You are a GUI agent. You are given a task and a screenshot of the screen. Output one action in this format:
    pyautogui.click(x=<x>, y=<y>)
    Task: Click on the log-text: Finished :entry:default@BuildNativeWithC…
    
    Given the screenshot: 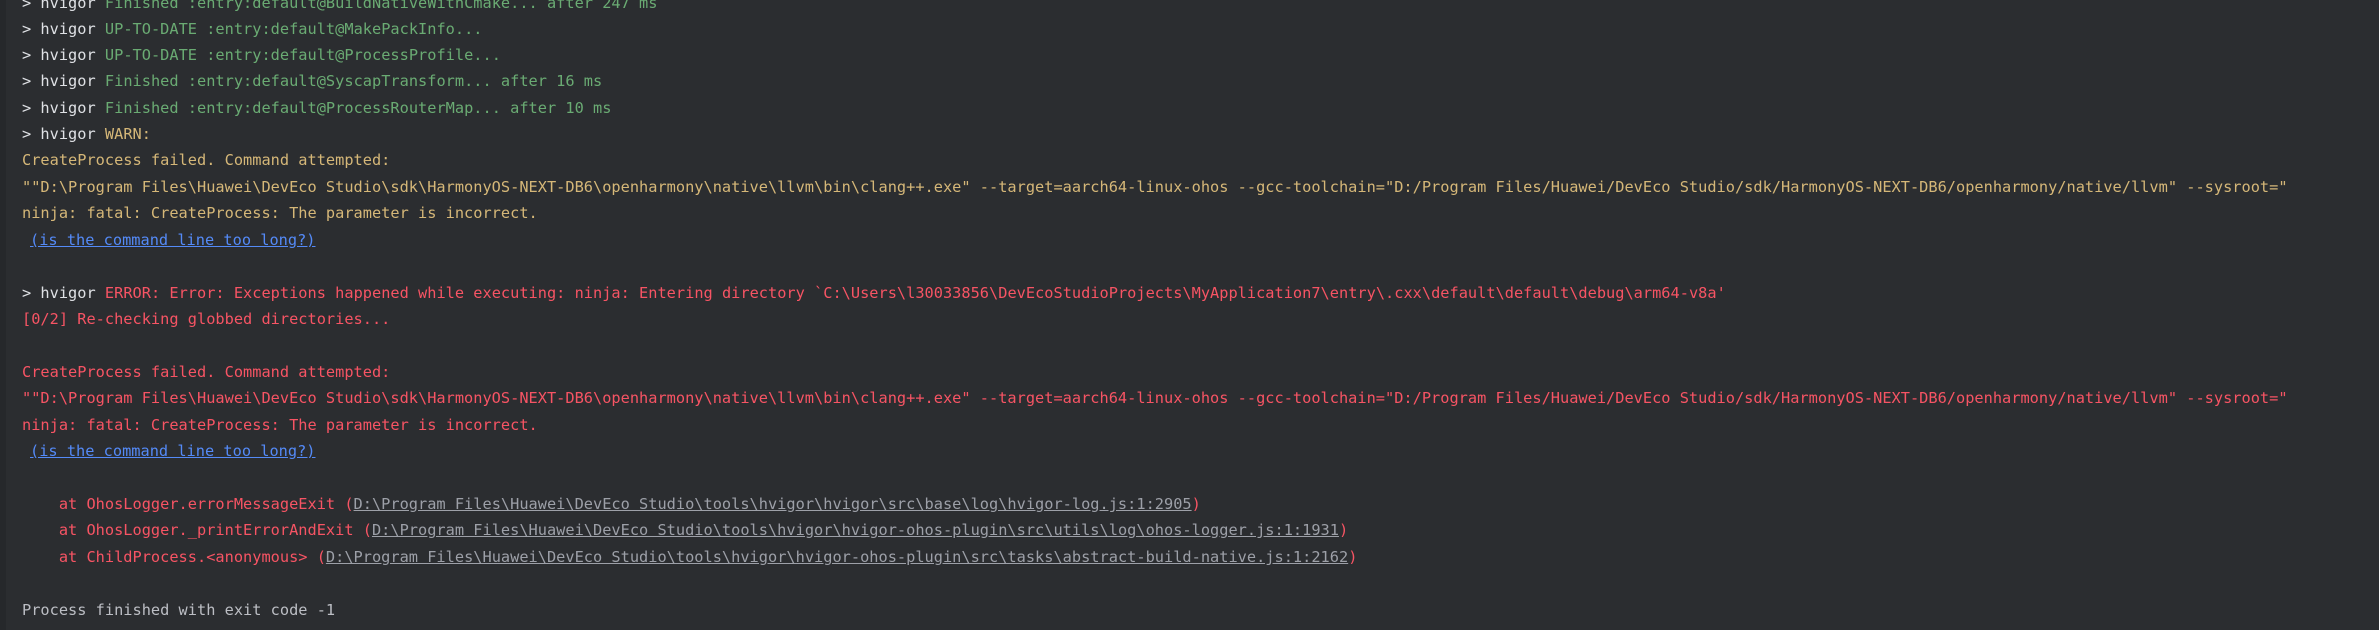 What is the action you would take?
    pyautogui.click(x=381, y=6)
    